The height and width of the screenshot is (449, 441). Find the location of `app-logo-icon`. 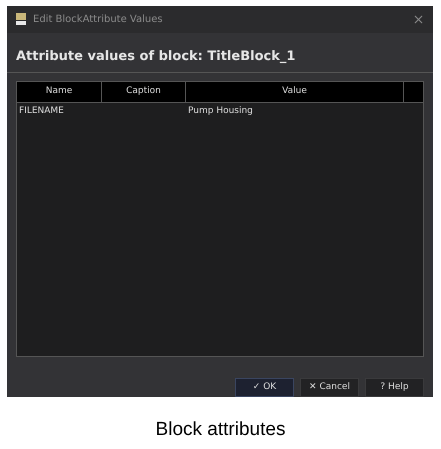

app-logo-icon is located at coordinates (21, 19).